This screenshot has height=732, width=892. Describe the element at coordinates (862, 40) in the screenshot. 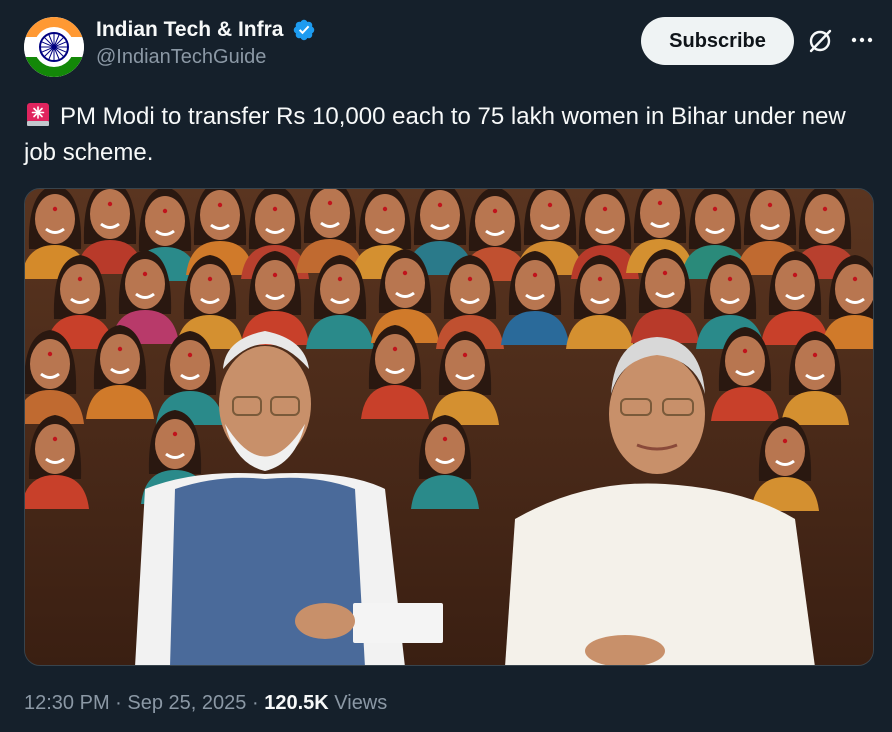

I see `more-icon` at that location.